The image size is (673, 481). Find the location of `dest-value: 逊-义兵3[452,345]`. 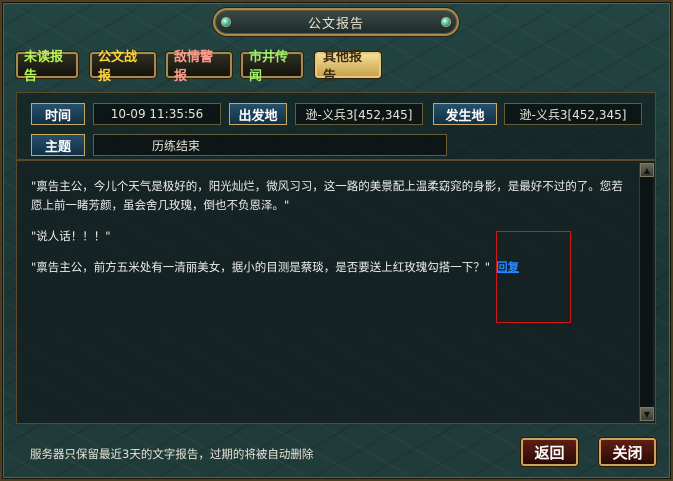

dest-value: 逊-义兵3[452,345] is located at coordinates (573, 114).